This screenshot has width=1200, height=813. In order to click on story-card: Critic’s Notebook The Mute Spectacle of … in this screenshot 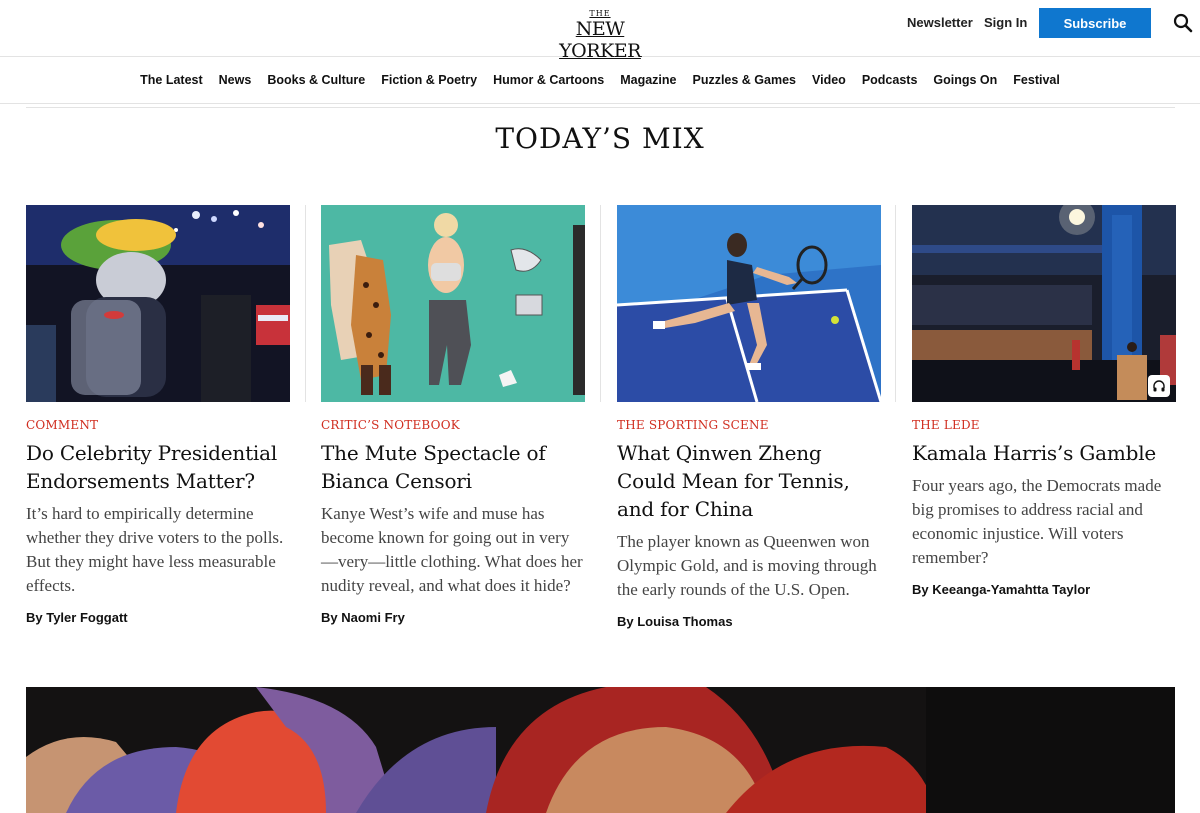, I will do `click(453, 415)`.